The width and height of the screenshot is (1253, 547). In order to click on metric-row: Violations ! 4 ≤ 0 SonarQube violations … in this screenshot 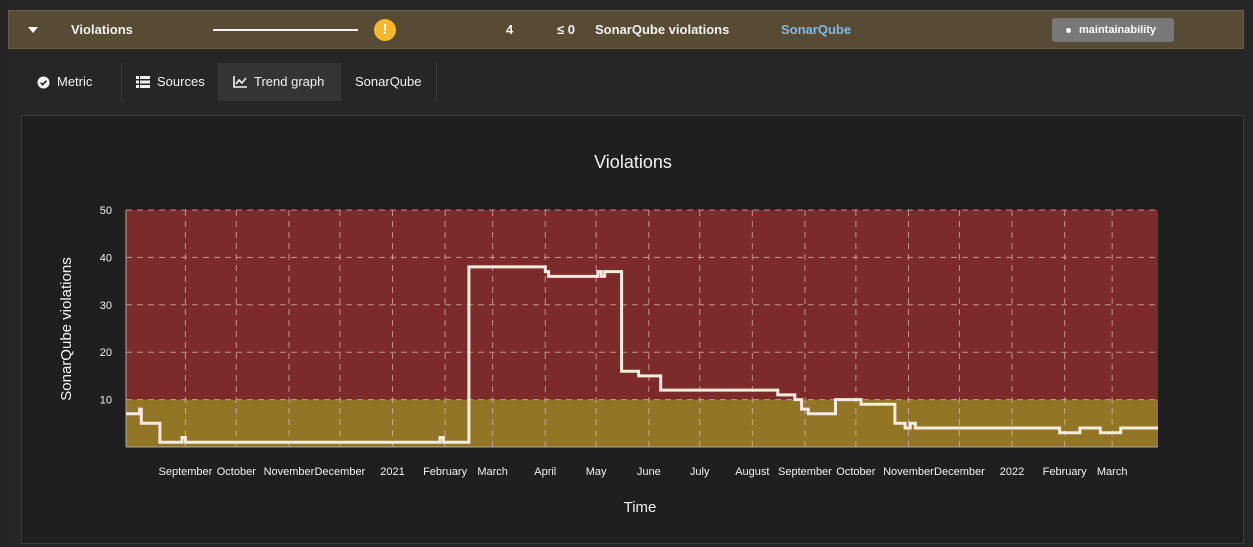, I will do `click(626, 29)`.